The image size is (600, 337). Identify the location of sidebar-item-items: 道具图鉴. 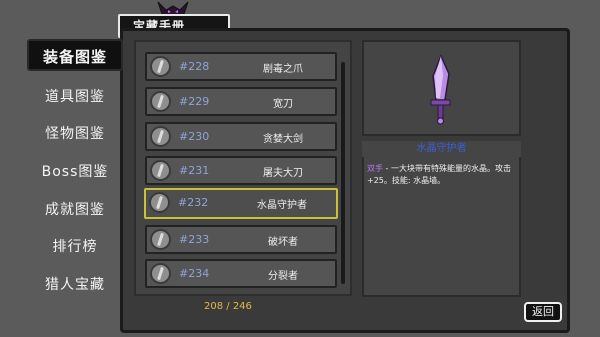
(75, 97).